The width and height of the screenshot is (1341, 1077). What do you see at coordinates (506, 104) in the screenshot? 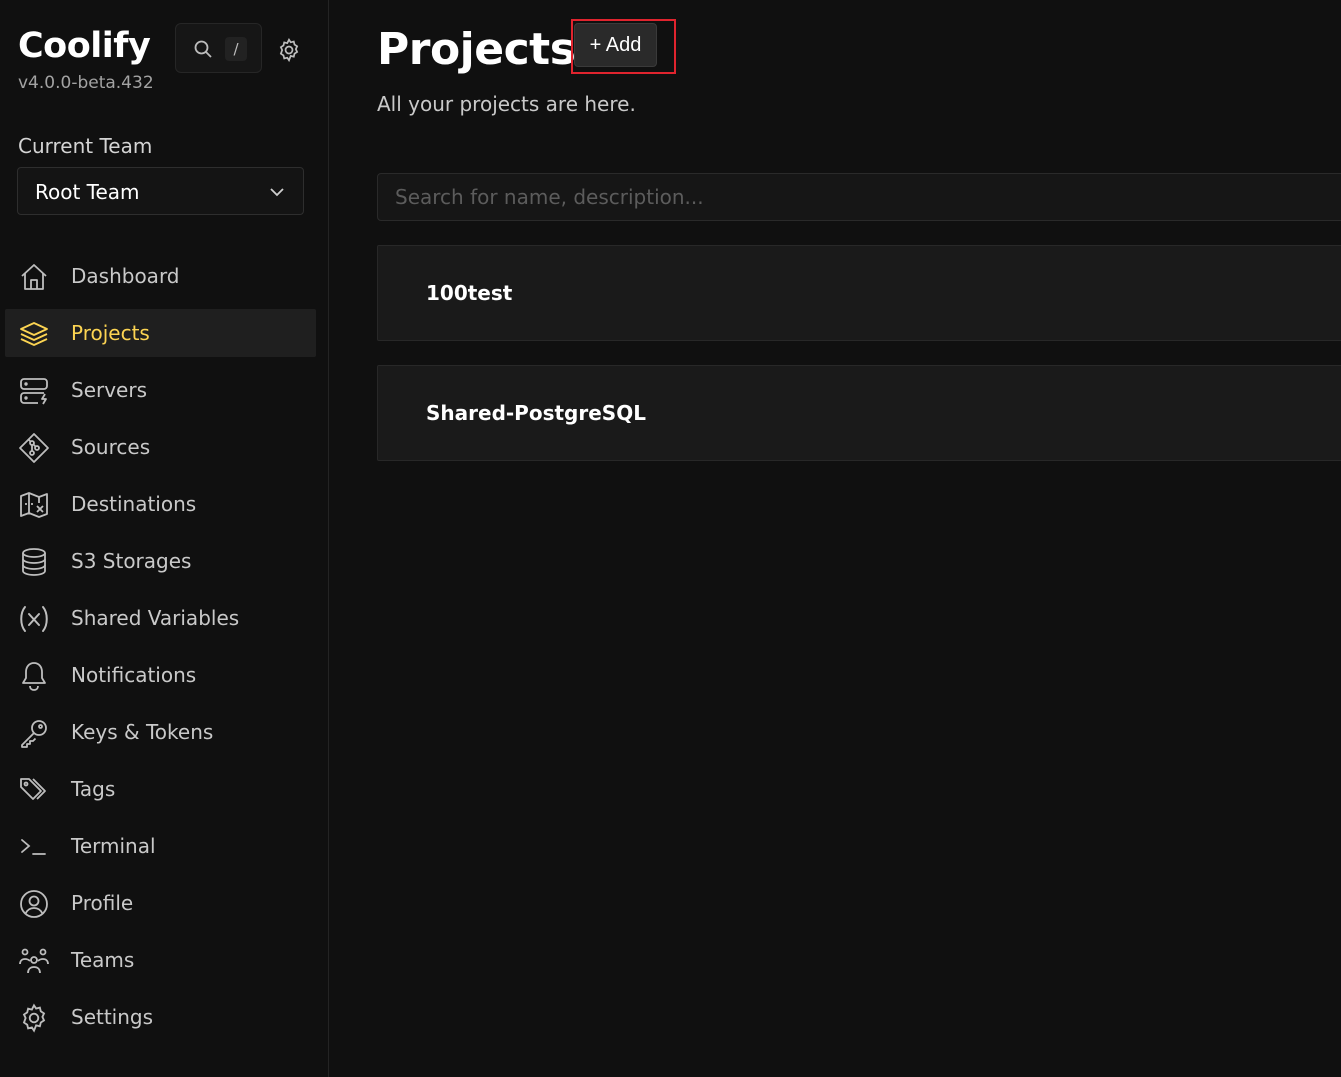
I see `page-subtitle: All your projects are here.` at bounding box center [506, 104].